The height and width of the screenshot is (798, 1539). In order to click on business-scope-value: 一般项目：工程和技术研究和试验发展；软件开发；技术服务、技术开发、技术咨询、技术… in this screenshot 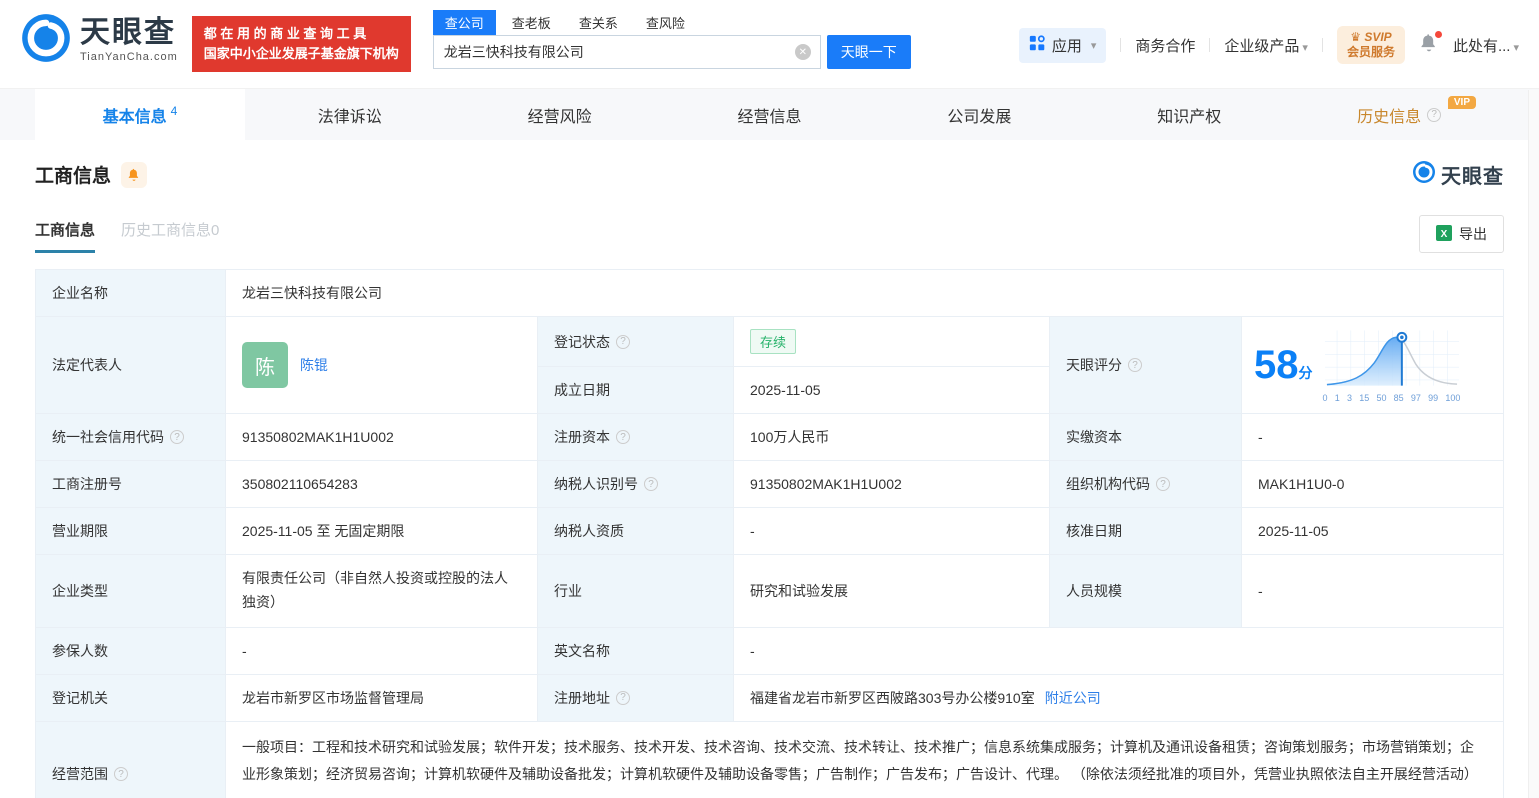, I will do `click(865, 759)`.